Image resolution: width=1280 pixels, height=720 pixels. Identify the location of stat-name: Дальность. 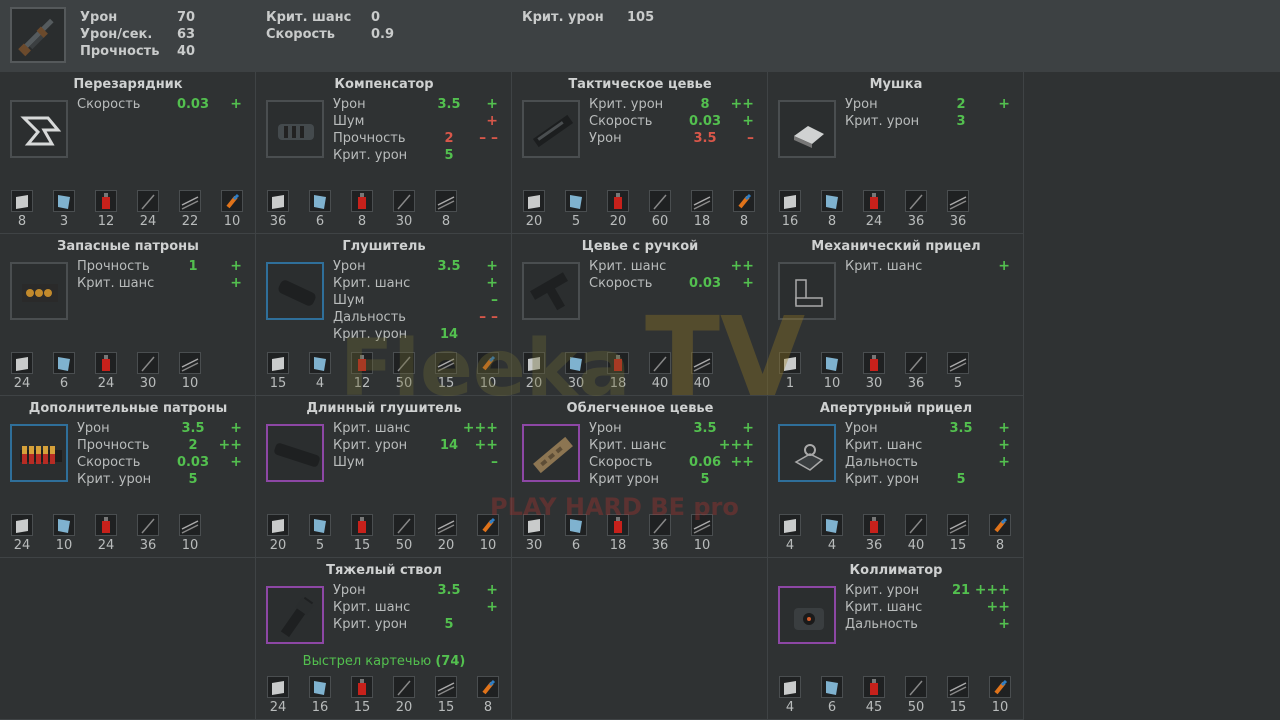
(881, 462).